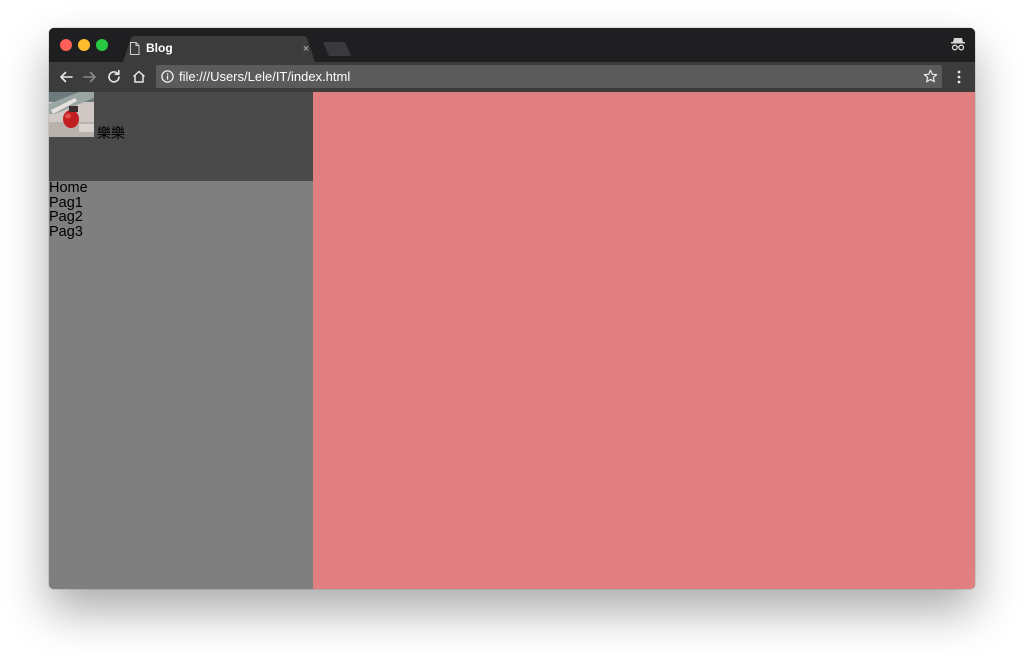 The width and height of the screenshot is (1024, 660). What do you see at coordinates (930, 76) in the screenshot?
I see `star-icon` at bounding box center [930, 76].